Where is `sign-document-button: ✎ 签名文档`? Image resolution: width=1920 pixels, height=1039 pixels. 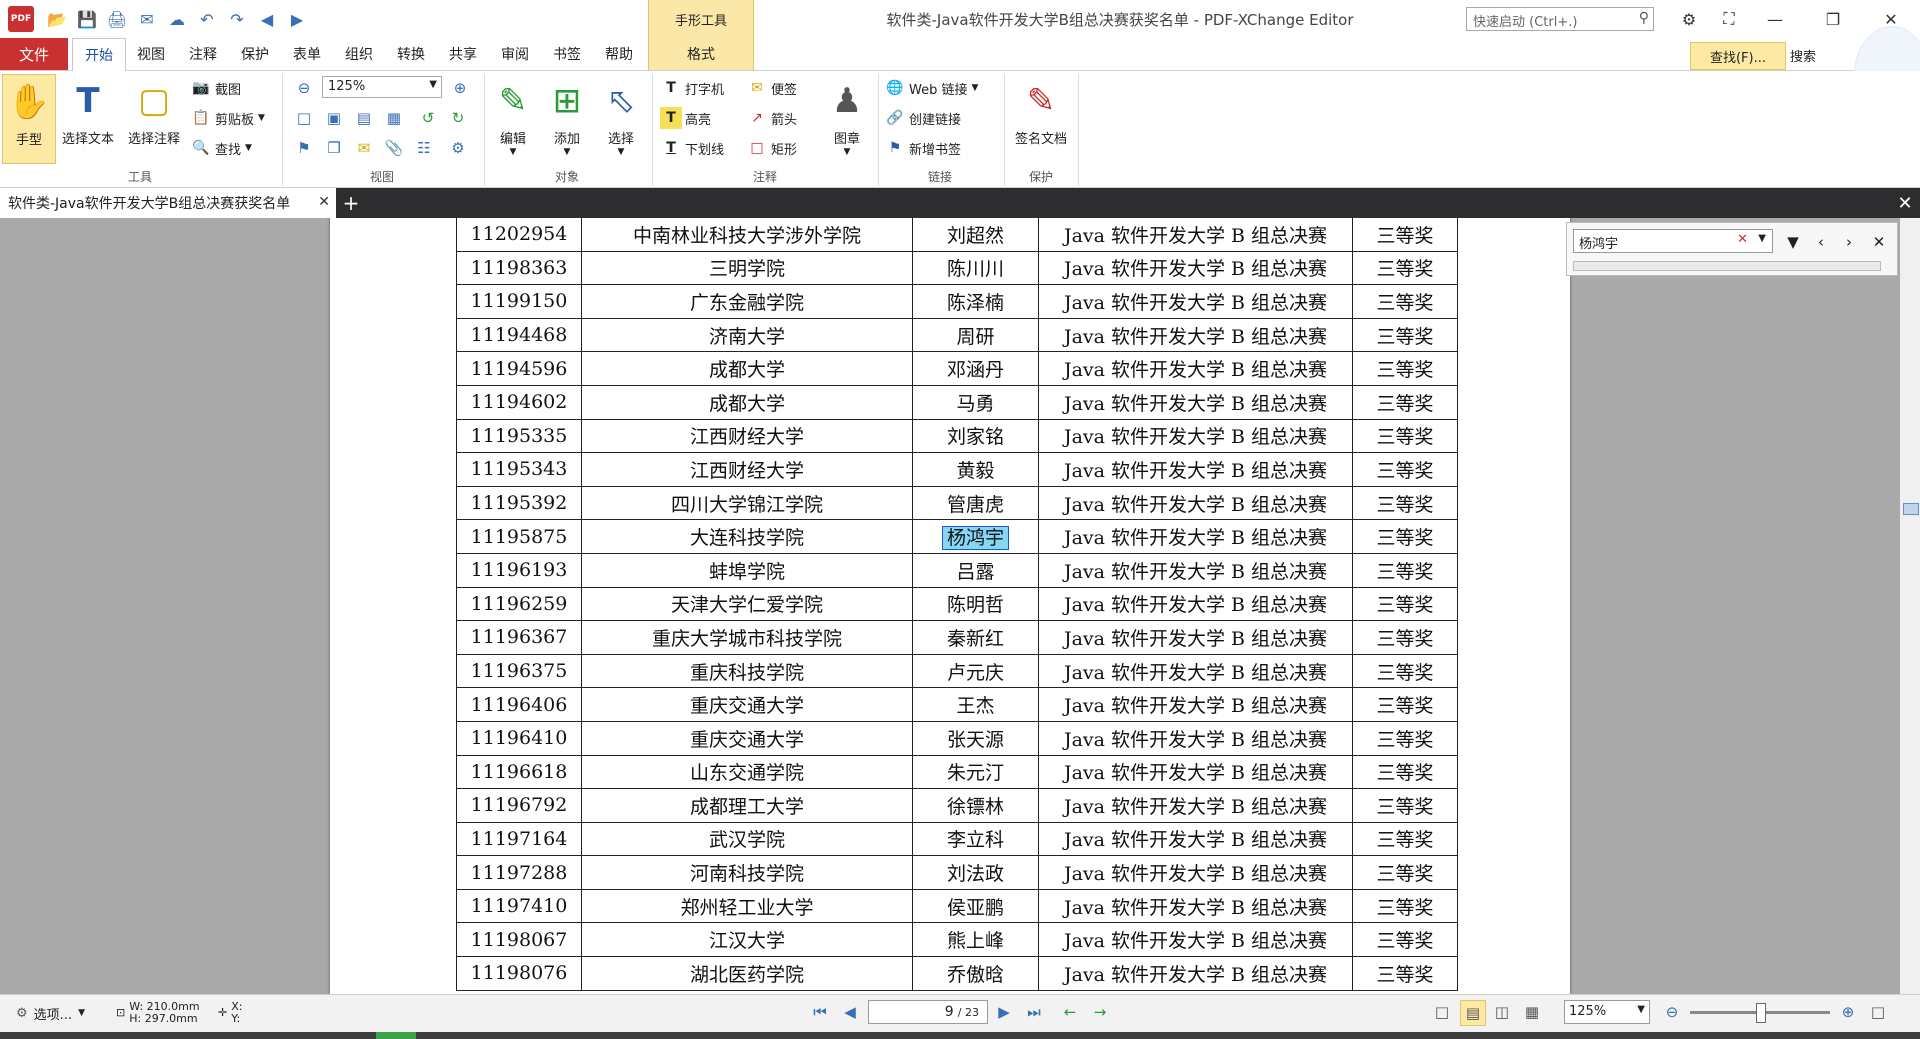 sign-document-button: ✎ 签名文档 is located at coordinates (1041, 110).